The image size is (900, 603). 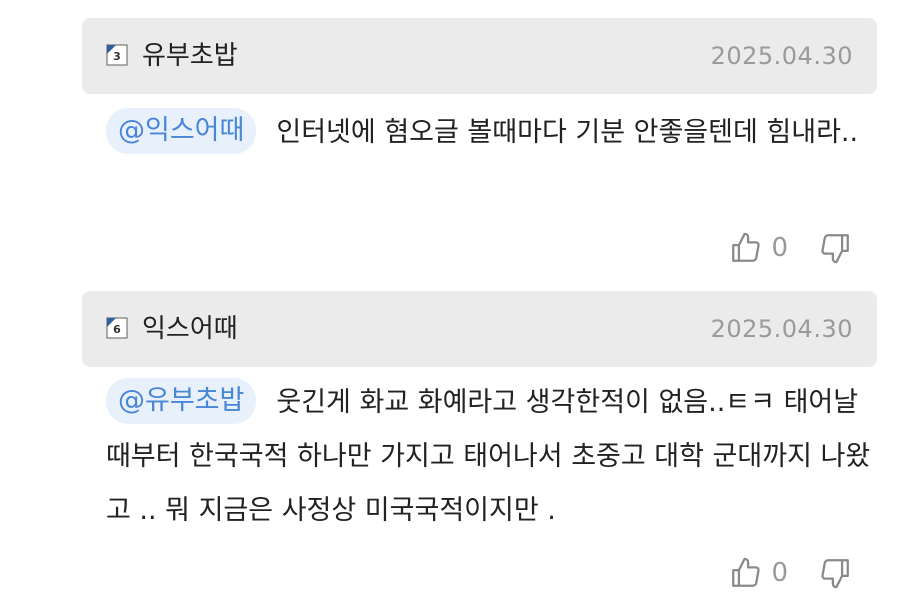 I want to click on svg-text: 3, so click(x=117, y=56).